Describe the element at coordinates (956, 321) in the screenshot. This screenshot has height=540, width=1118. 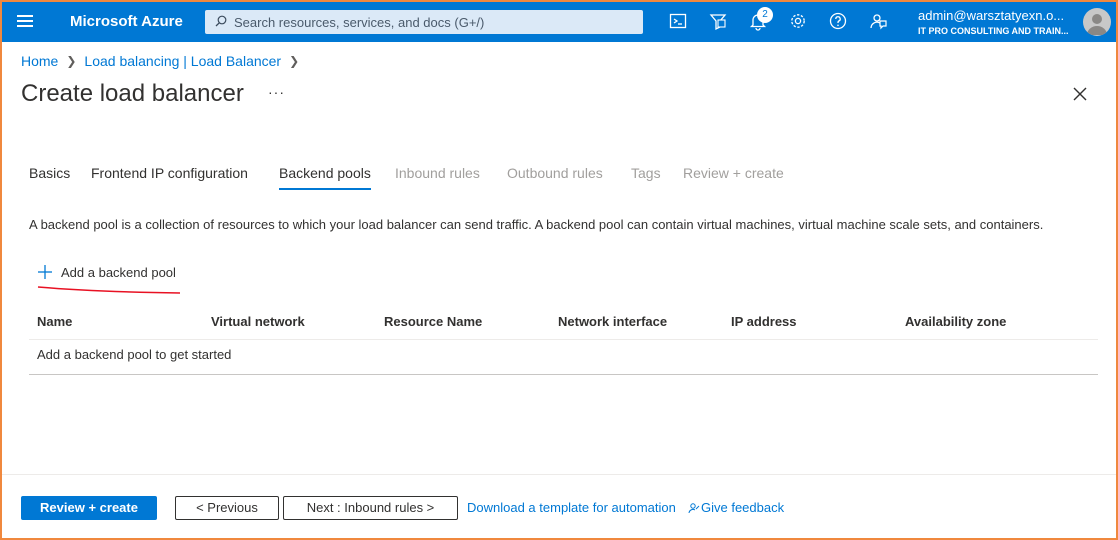
I see `column-header-availability-zone: Availability zone` at that location.